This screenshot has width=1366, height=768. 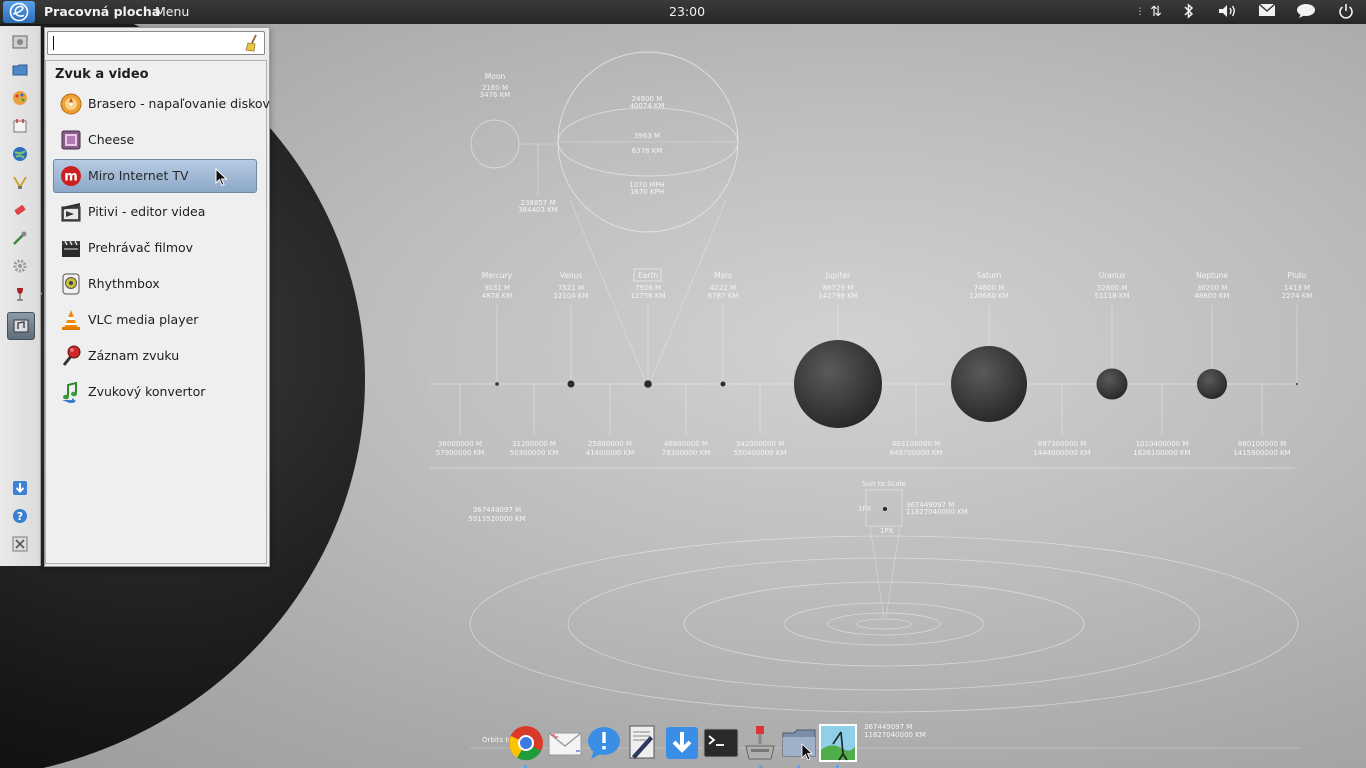 What do you see at coordinates (1162, 444) in the screenshot?
I see `orbit-distance-value: 1010400000 M` at bounding box center [1162, 444].